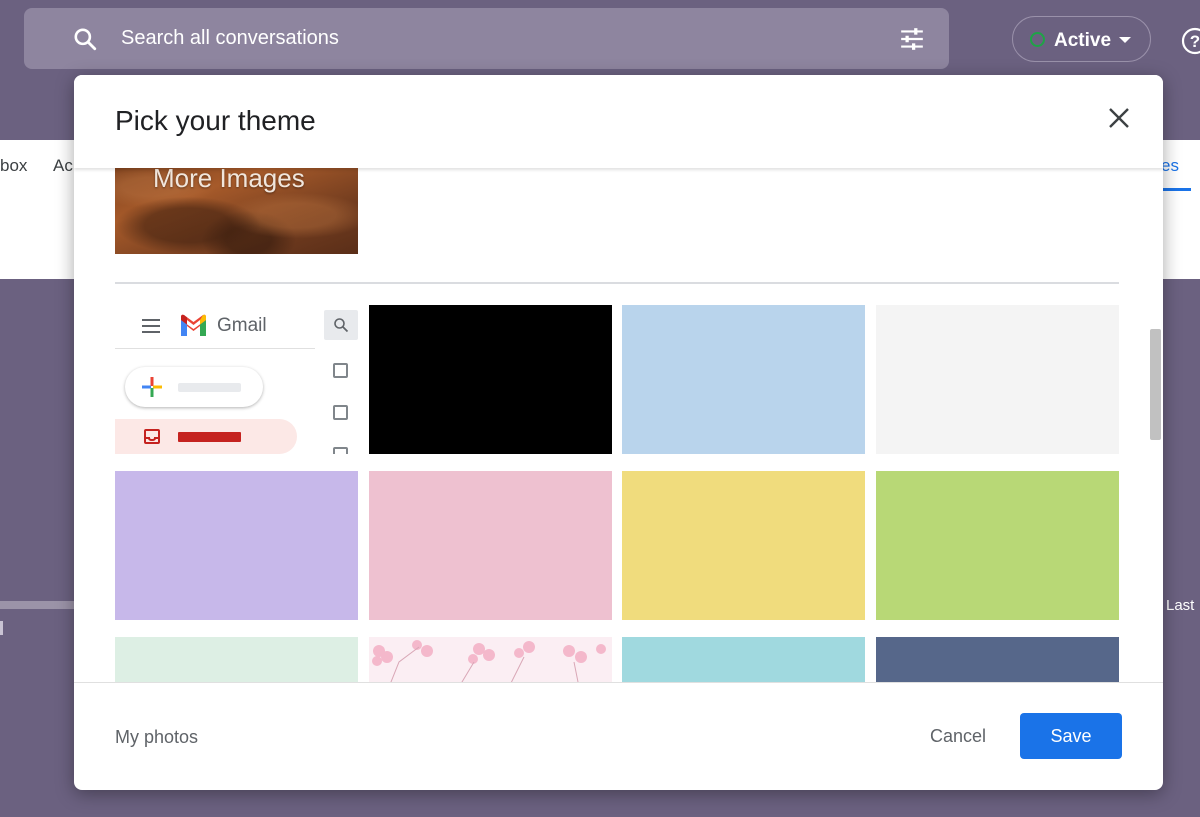 This screenshot has height=817, width=1200. I want to click on preview-compose-placeholder, so click(209, 387).